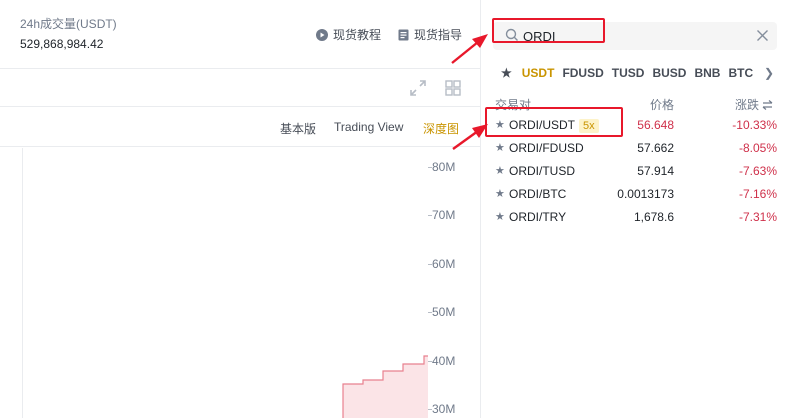 The width and height of the screenshot is (800, 418). What do you see at coordinates (669, 73) in the screenshot?
I see `tab-busd: BUSD` at bounding box center [669, 73].